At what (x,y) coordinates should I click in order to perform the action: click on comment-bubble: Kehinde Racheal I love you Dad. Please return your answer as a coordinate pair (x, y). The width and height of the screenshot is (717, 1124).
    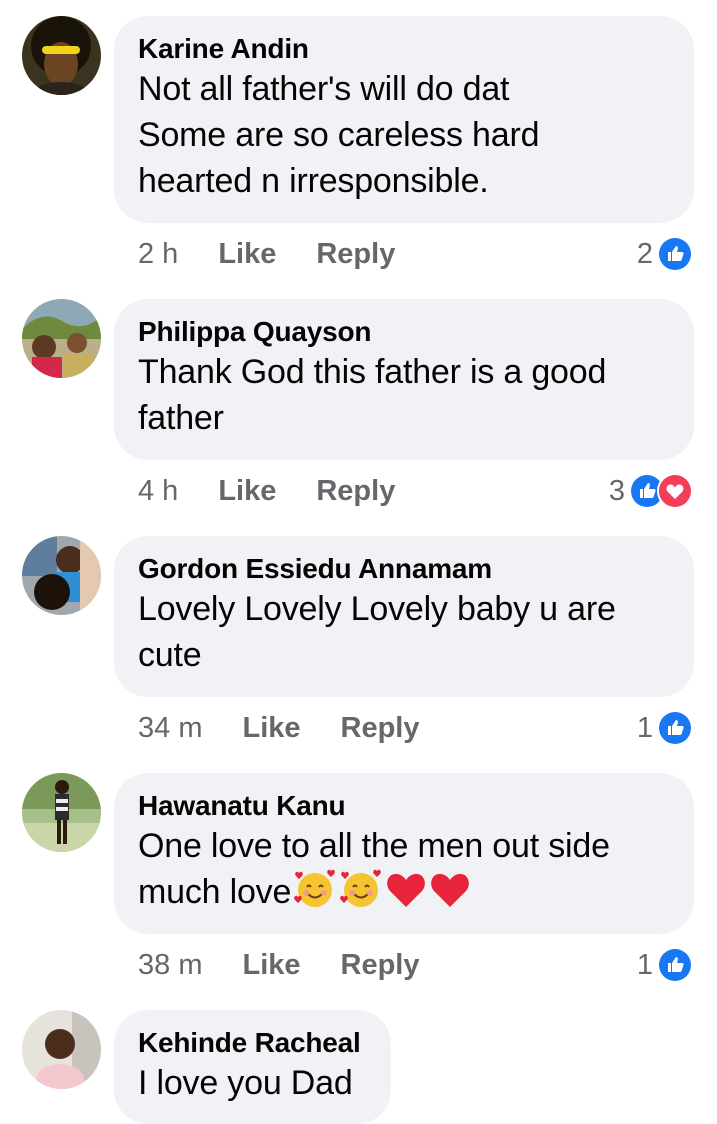
    Looking at the image, I should click on (252, 1067).